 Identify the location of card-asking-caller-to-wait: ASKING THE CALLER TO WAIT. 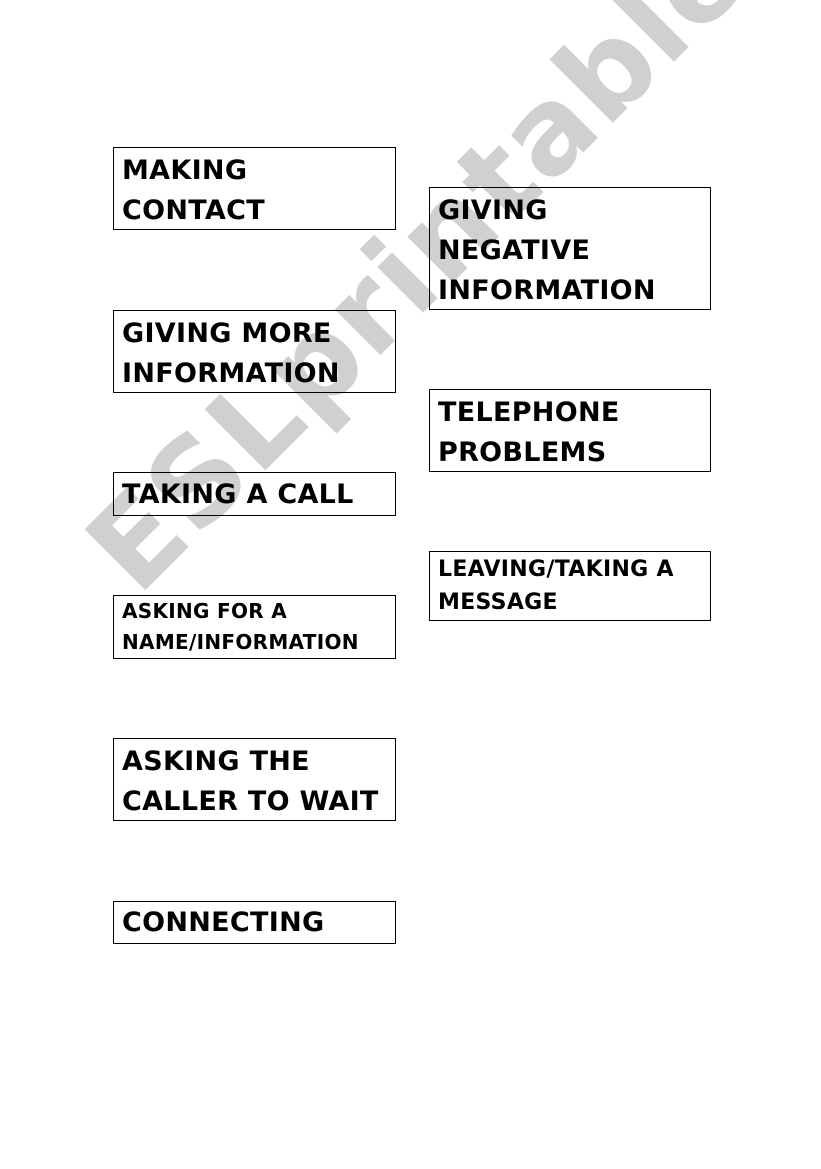
(254, 779).